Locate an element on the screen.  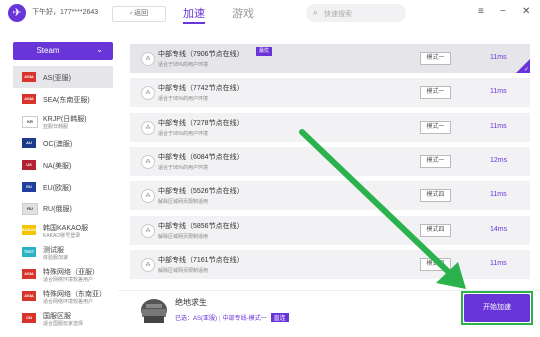
annotation-arrow is located at coordinates (382, 209).